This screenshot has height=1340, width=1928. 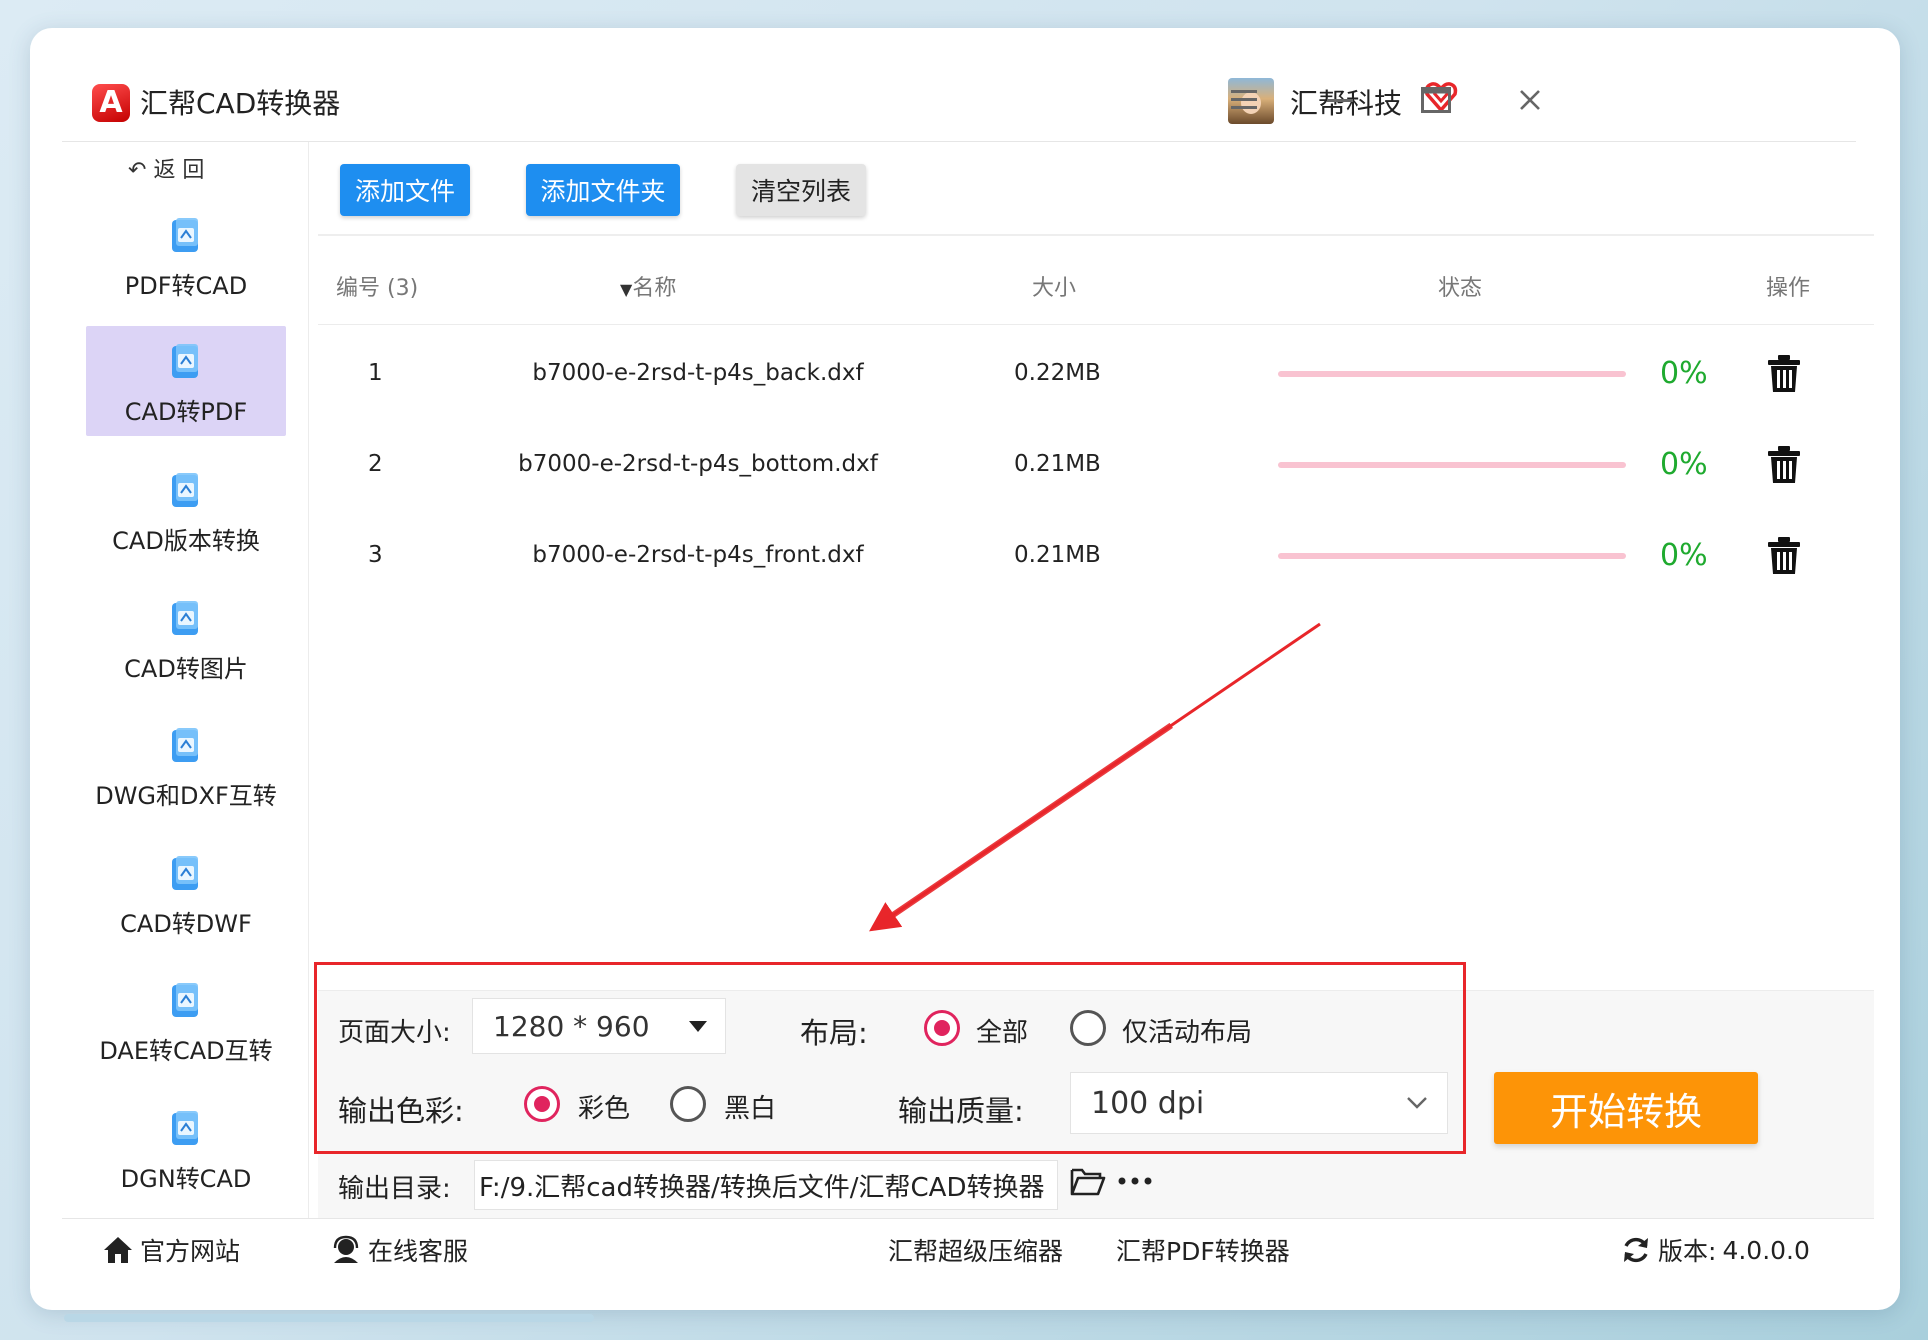 I want to click on sidebar-item-1: PDF转CAD, so click(x=186, y=255).